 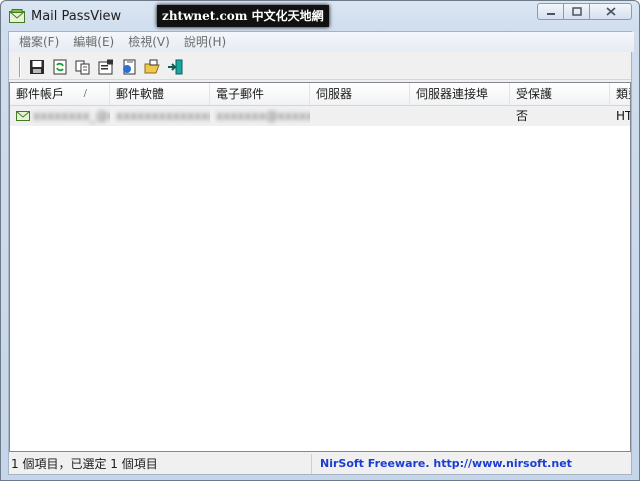 I want to click on exit-icon, so click(x=174, y=66).